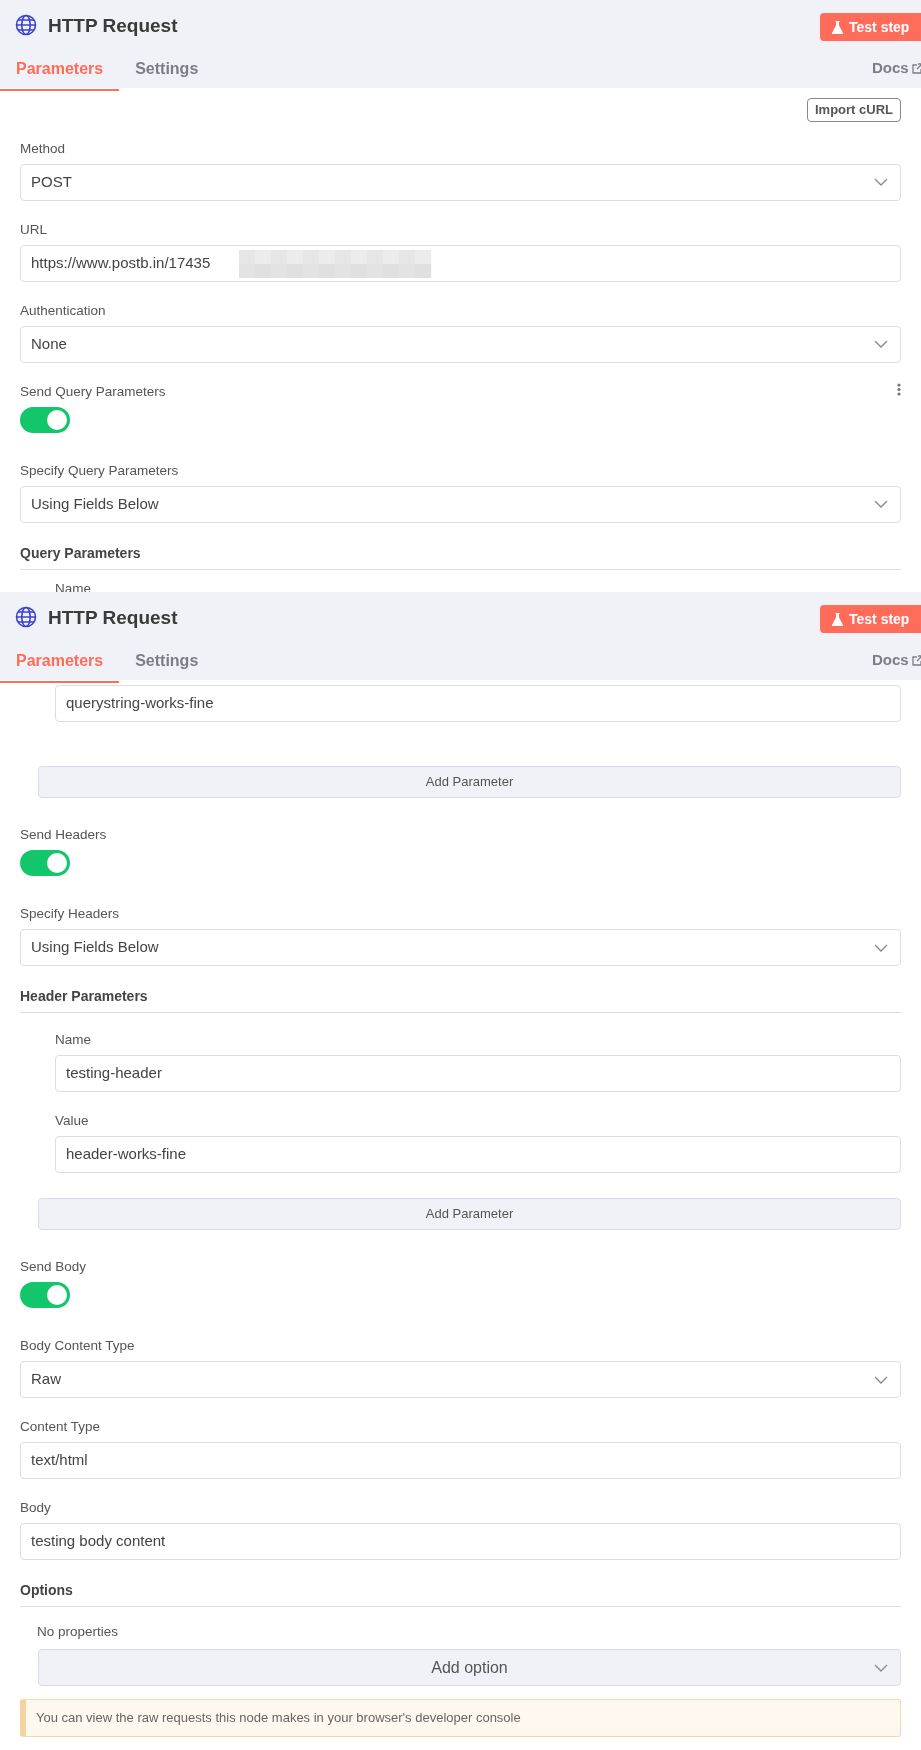 The image size is (921, 1750). Describe the element at coordinates (63, 310) in the screenshot. I see `field-label: Authentication` at that location.